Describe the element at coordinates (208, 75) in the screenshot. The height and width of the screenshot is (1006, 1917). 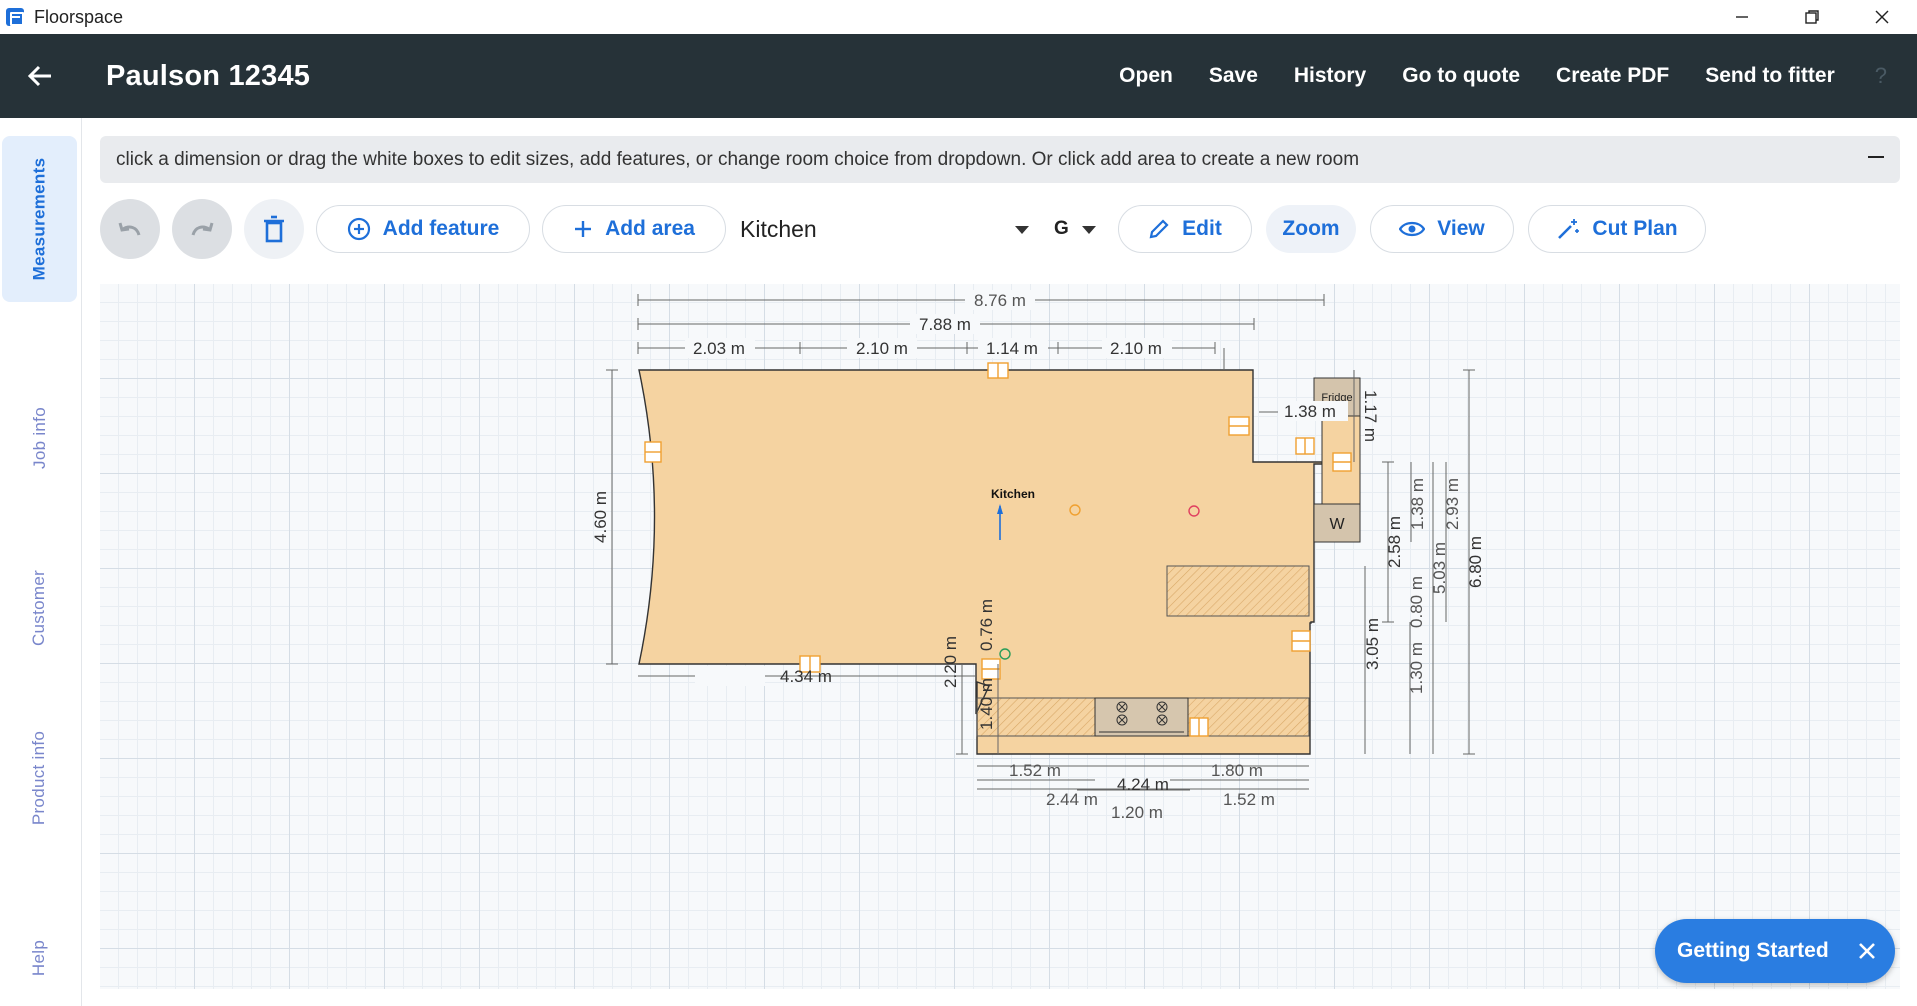
I see `page-title: Paulson 12345` at that location.